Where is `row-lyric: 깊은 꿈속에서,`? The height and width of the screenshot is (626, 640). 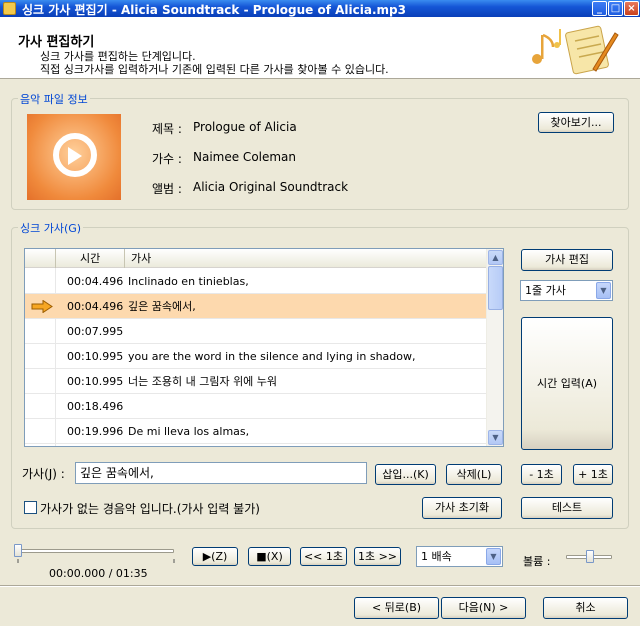 row-lyric: 깊은 꿈속에서, is located at coordinates (162, 306).